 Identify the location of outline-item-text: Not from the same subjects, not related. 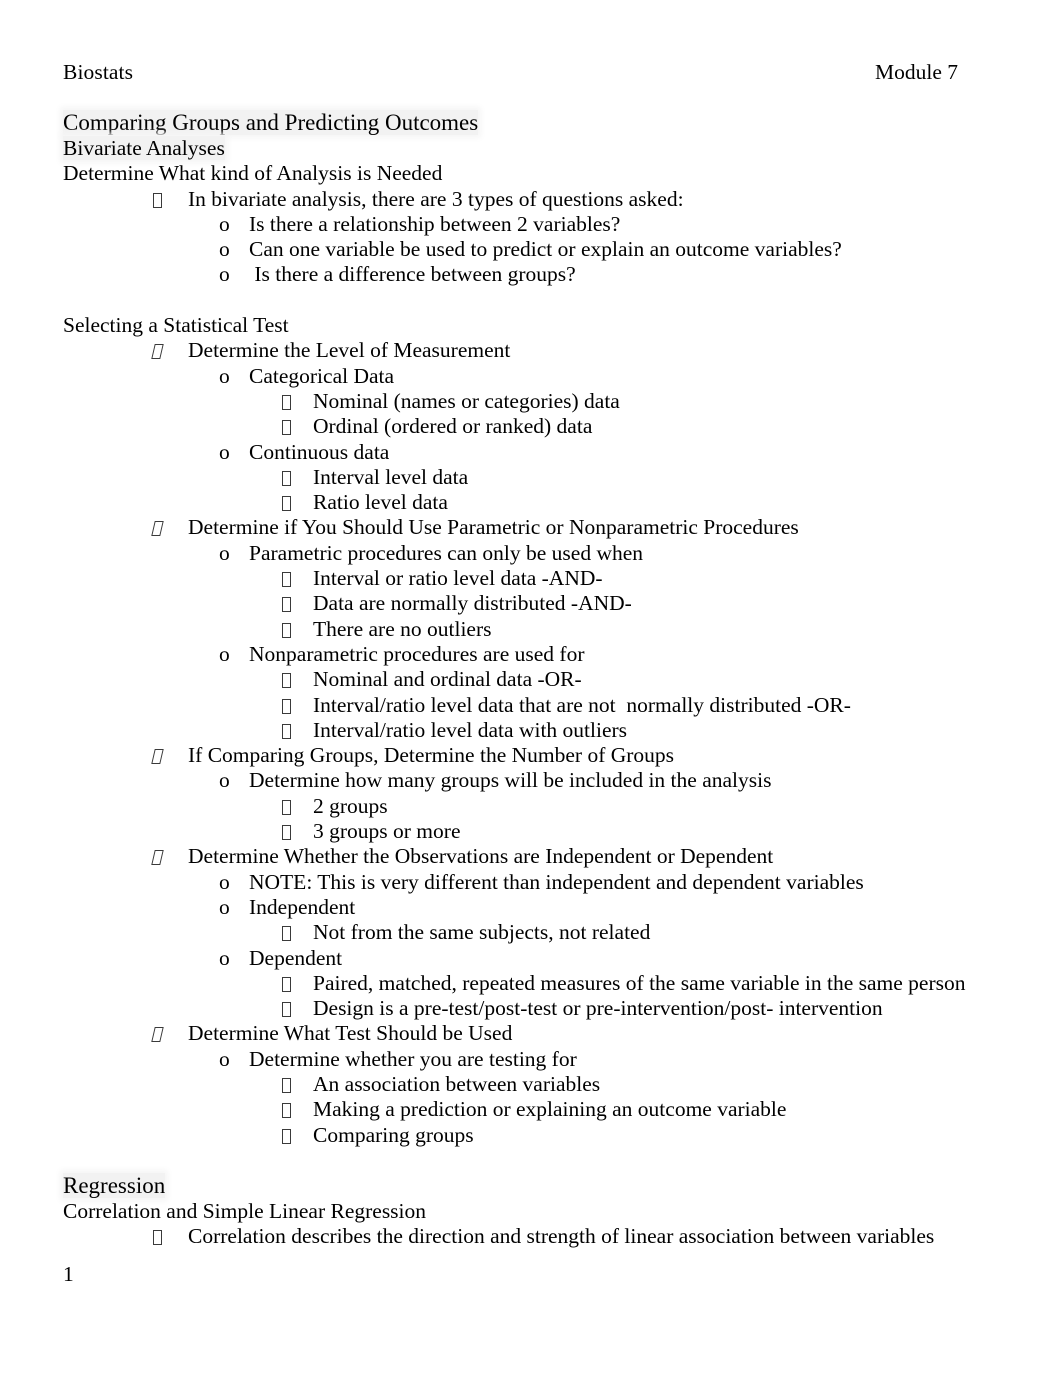
(482, 932).